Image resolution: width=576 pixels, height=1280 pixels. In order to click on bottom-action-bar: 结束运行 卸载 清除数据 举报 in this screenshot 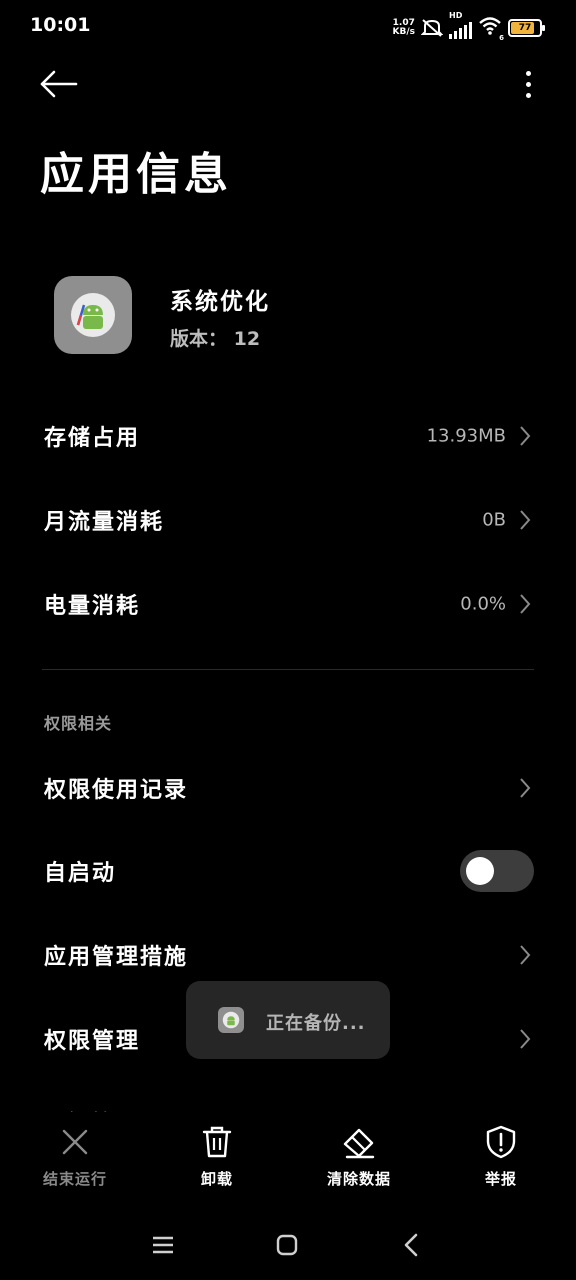, I will do `click(288, 1162)`.